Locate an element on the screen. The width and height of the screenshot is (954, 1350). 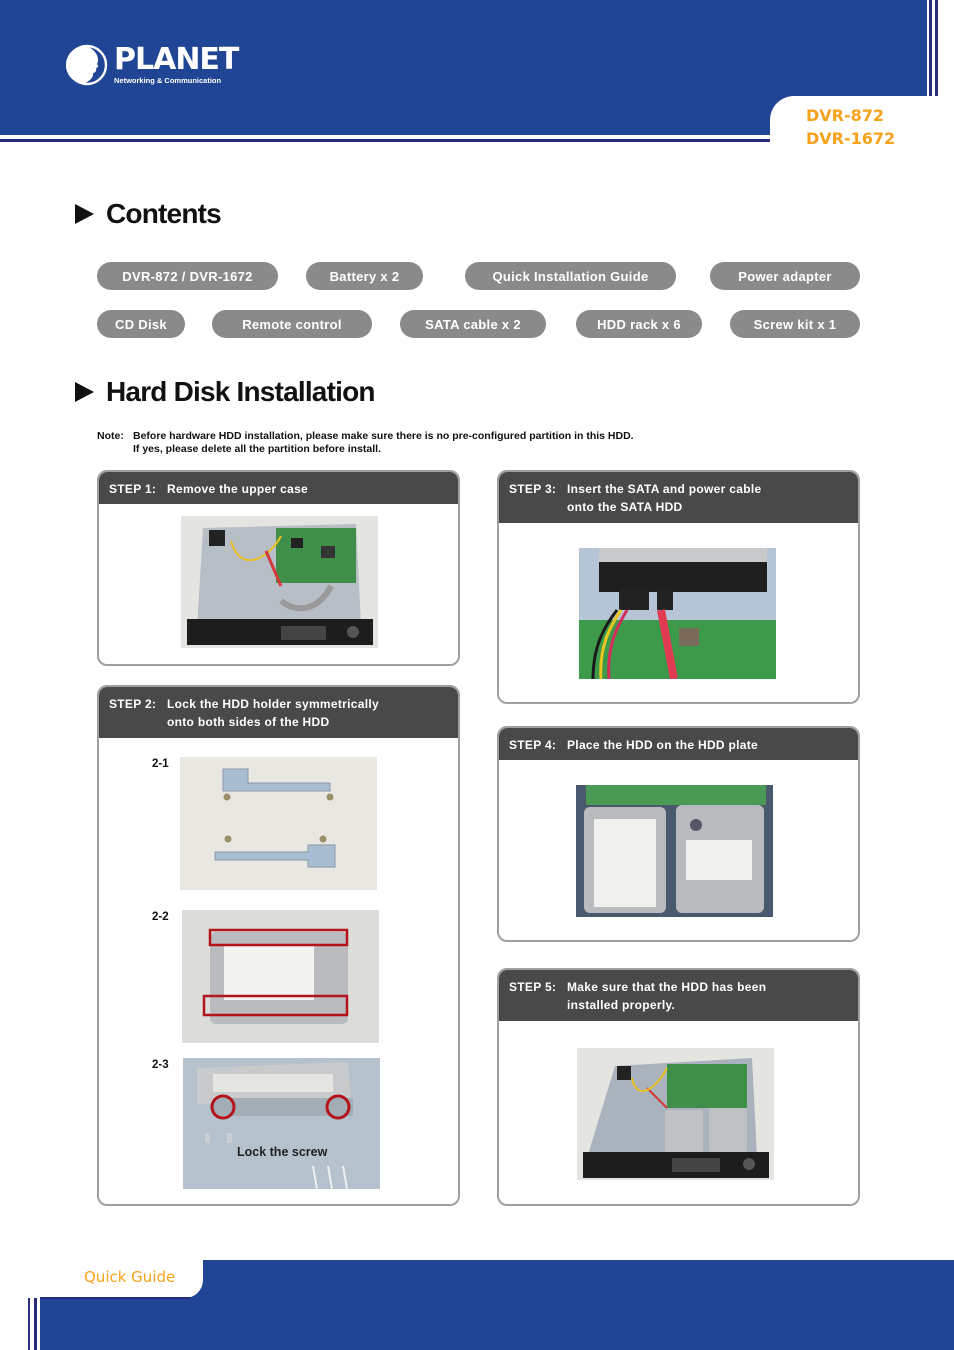
planet-logo: PLANET Networking & Communication is located at coordinates (152, 63).